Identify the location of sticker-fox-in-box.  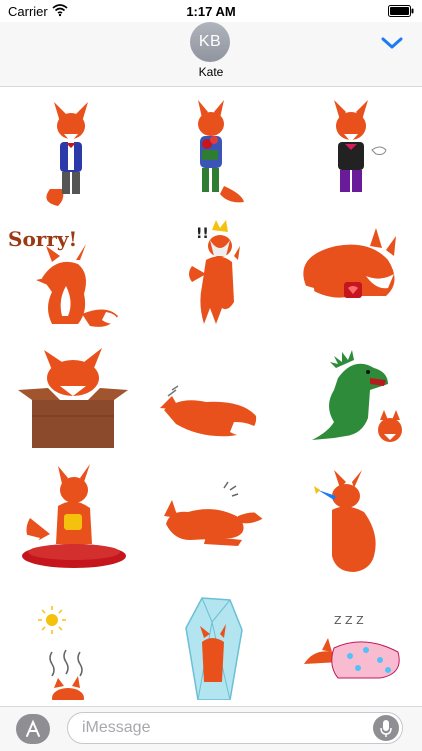
(73, 397).